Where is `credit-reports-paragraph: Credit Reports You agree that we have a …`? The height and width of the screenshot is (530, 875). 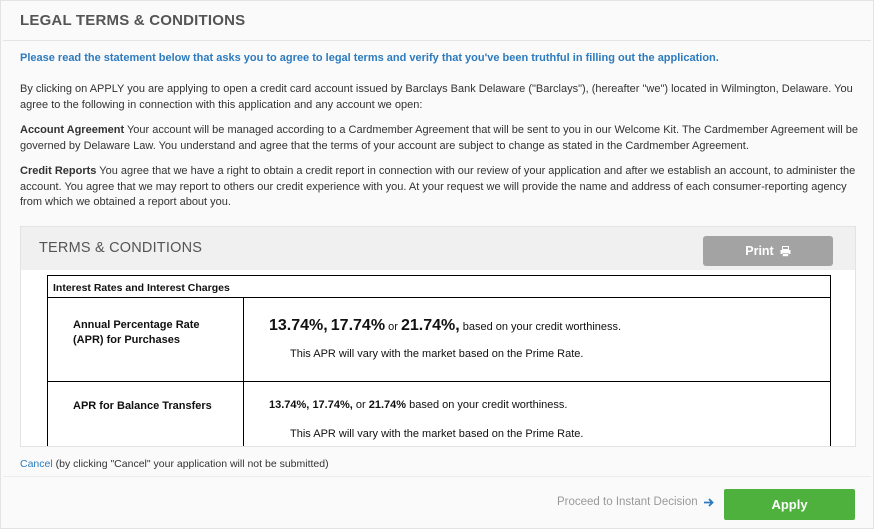
credit-reports-paragraph: Credit Reports You agree that we have a … is located at coordinates (440, 187).